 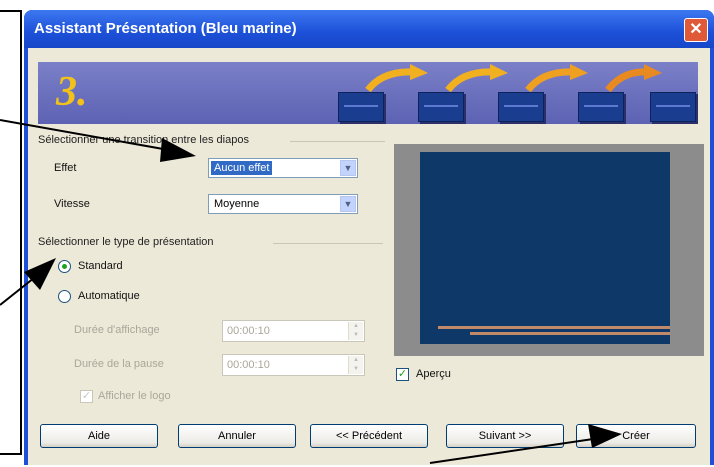 I want to click on arrow-to-standard-icon, so click(x=28, y=282).